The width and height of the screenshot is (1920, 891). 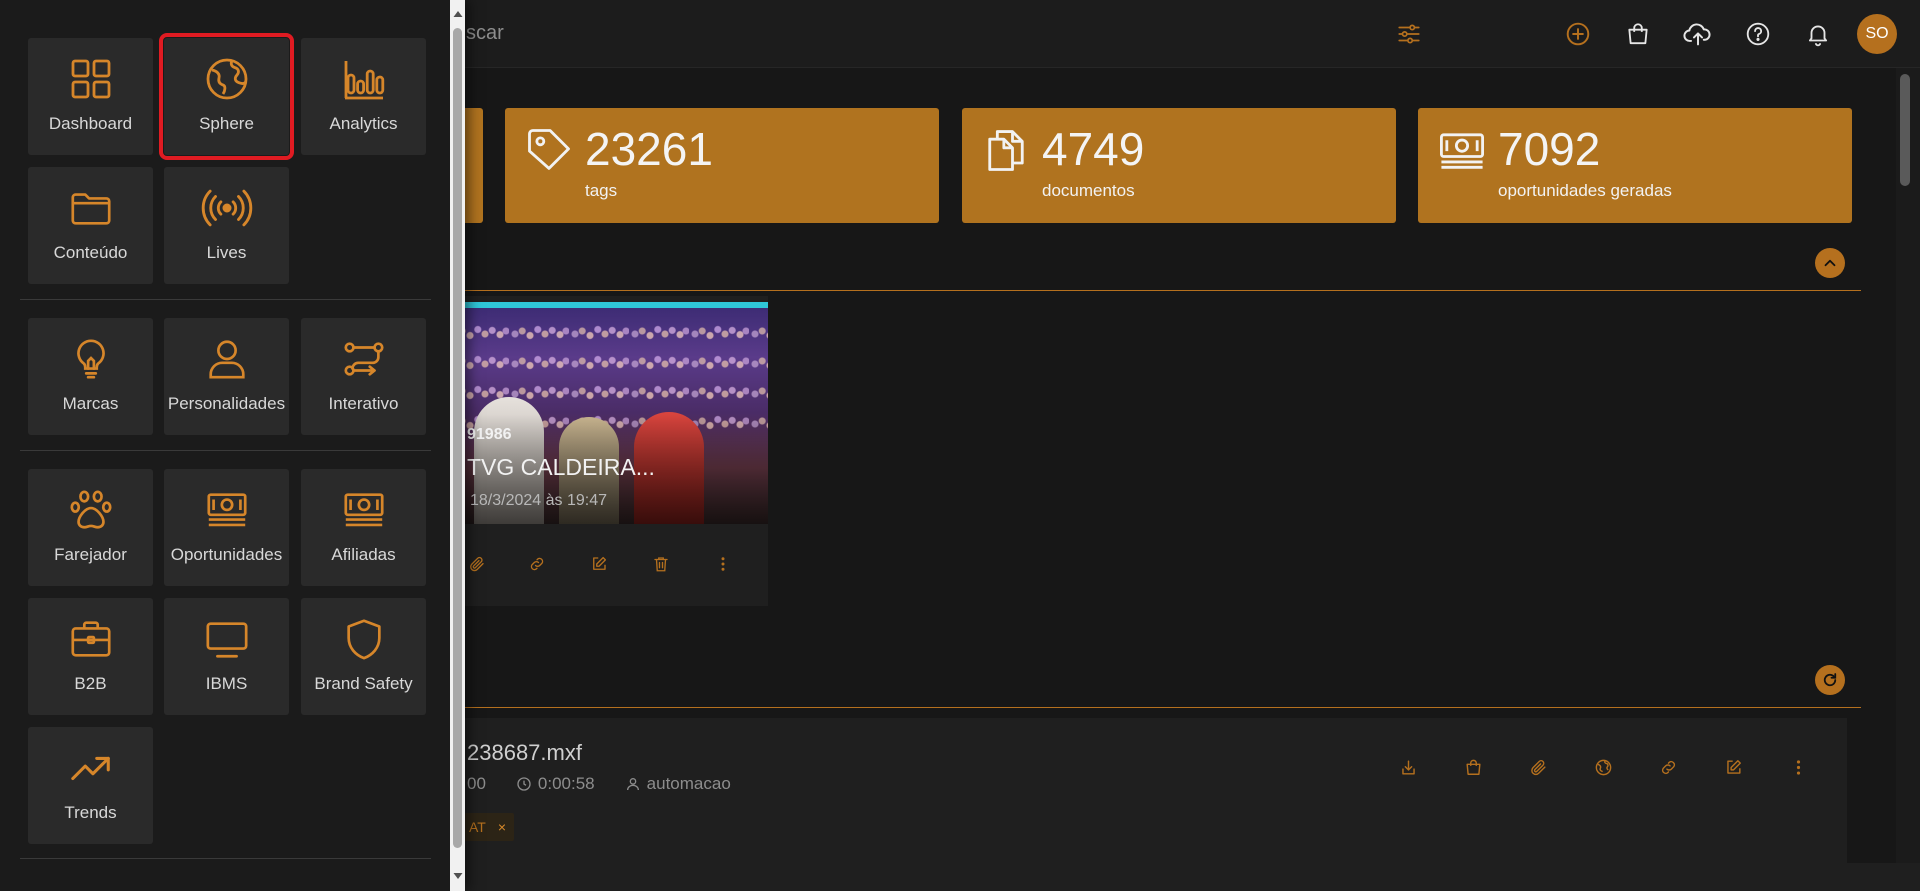 I want to click on file-meta: 00 0:00:58 automacao, so click(x=614, y=784).